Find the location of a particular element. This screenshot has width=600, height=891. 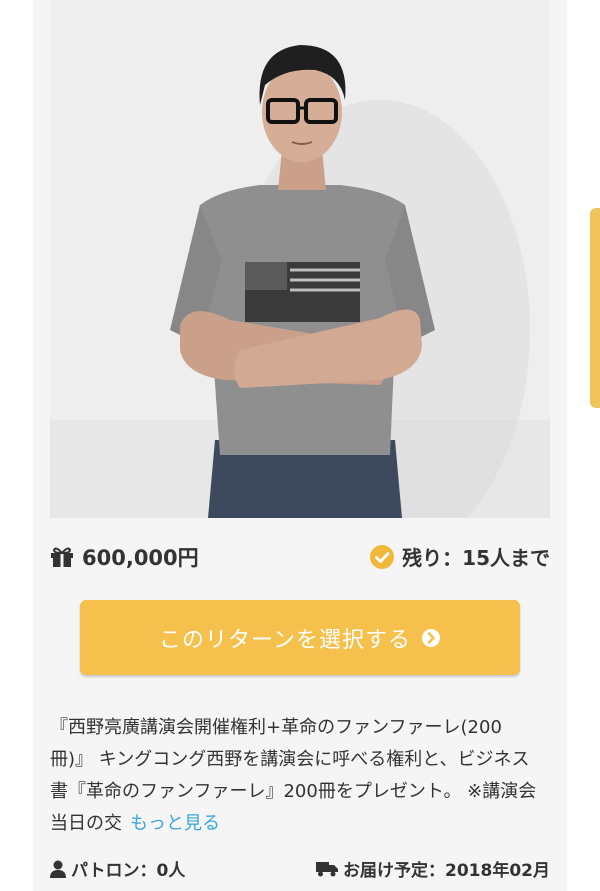

reward-remaining-value: 残り：15人まで is located at coordinates (476, 558).